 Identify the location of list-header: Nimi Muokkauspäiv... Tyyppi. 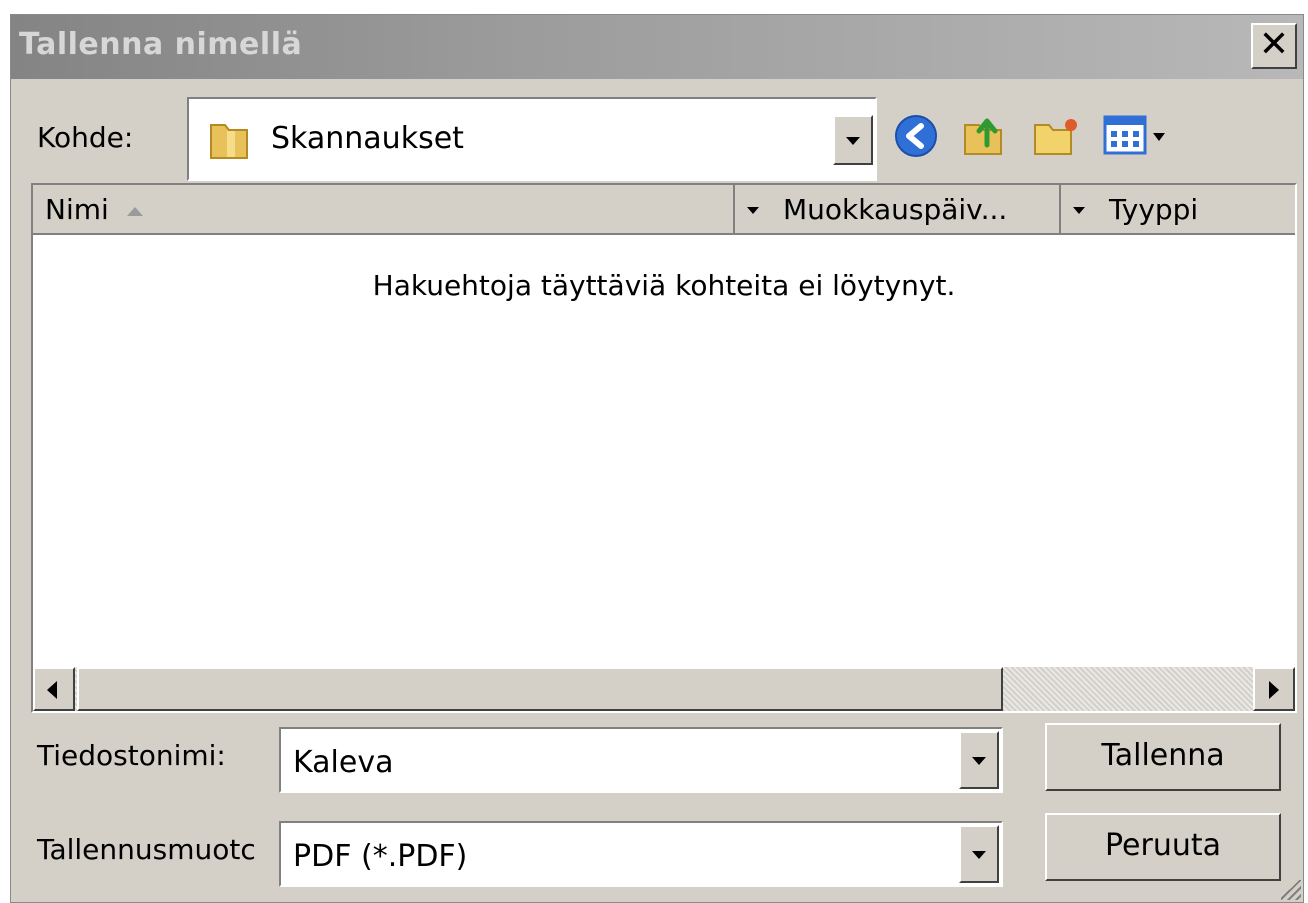
(664, 210).